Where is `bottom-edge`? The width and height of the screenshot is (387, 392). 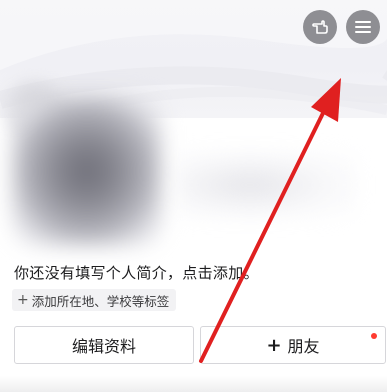
bottom-edge is located at coordinates (193, 384).